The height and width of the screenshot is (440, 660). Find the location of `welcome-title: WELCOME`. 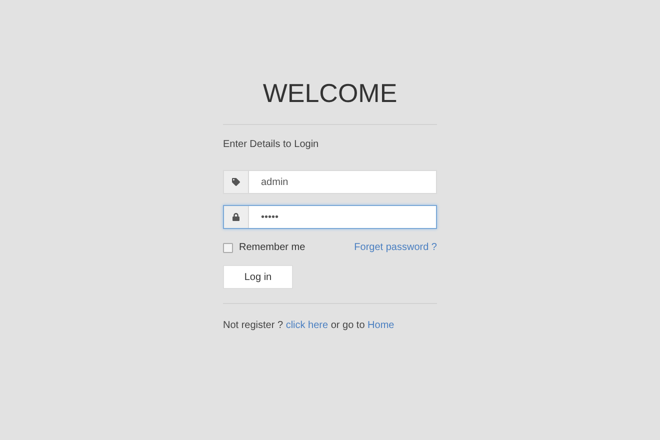

welcome-title: WELCOME is located at coordinates (330, 93).